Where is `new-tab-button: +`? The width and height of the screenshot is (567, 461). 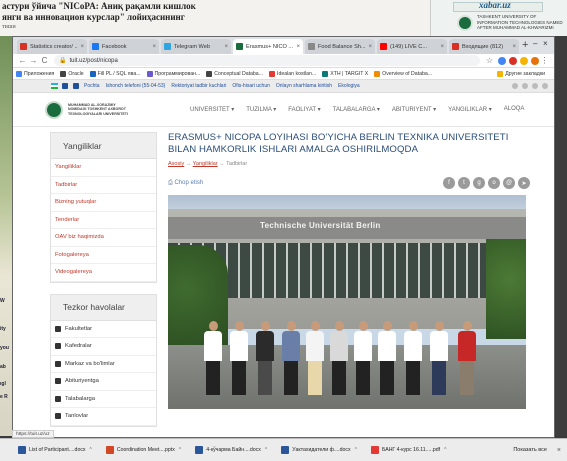 new-tab-button: + is located at coordinates (525, 45).